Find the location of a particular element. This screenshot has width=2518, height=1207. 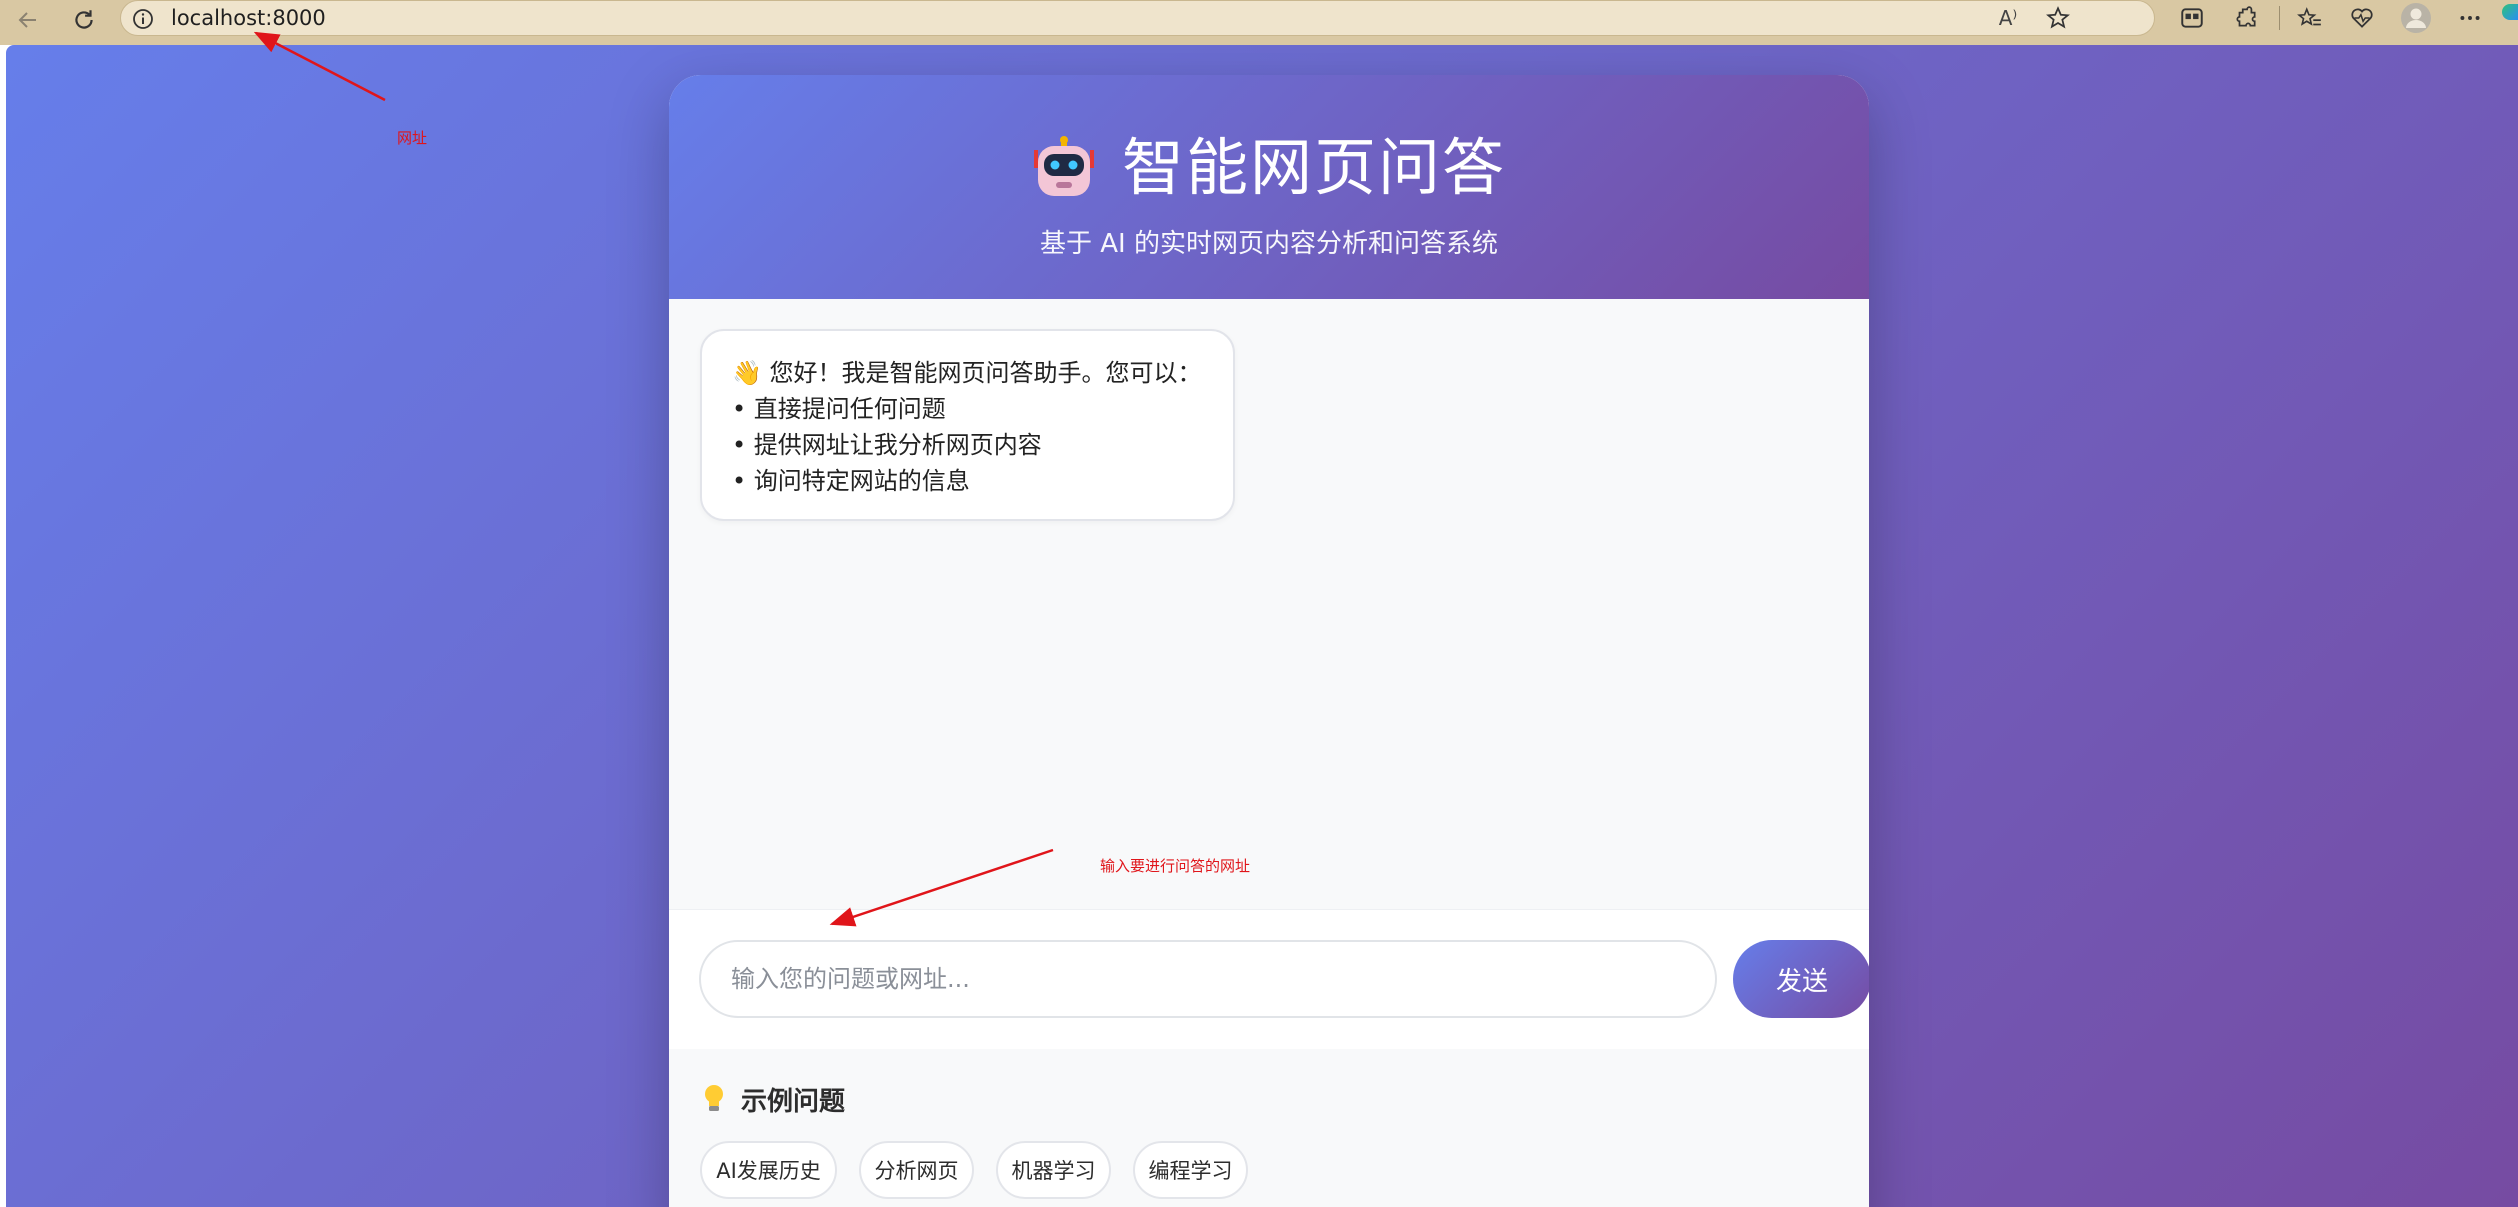

favorites-list-icon is located at coordinates (2309, 16).